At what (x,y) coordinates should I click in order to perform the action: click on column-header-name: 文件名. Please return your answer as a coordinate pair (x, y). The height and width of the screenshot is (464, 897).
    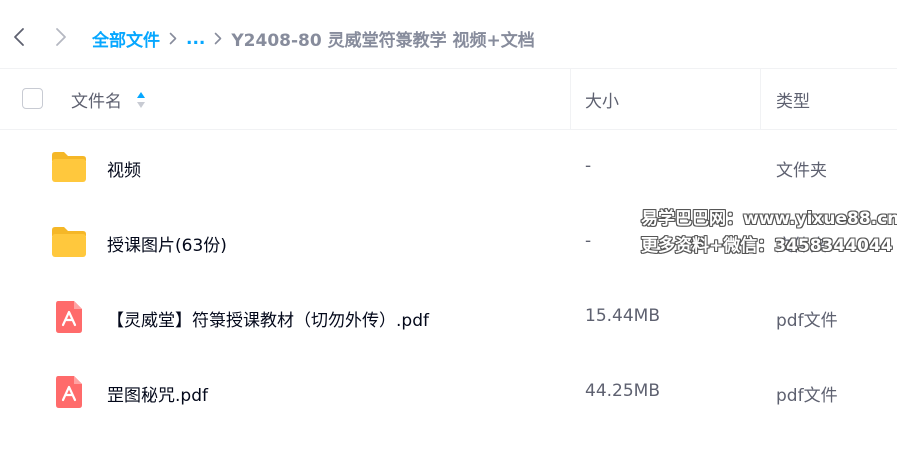
    Looking at the image, I should click on (108, 99).